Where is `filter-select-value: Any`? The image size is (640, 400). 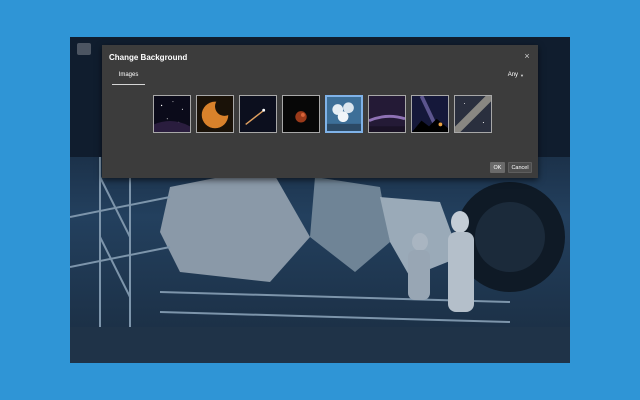
filter-select-value: Any is located at coordinates (513, 75).